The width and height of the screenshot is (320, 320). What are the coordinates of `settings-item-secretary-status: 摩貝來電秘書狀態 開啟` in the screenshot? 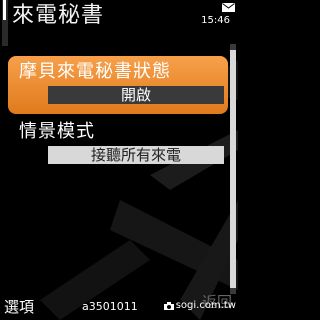 It's located at (118, 85).